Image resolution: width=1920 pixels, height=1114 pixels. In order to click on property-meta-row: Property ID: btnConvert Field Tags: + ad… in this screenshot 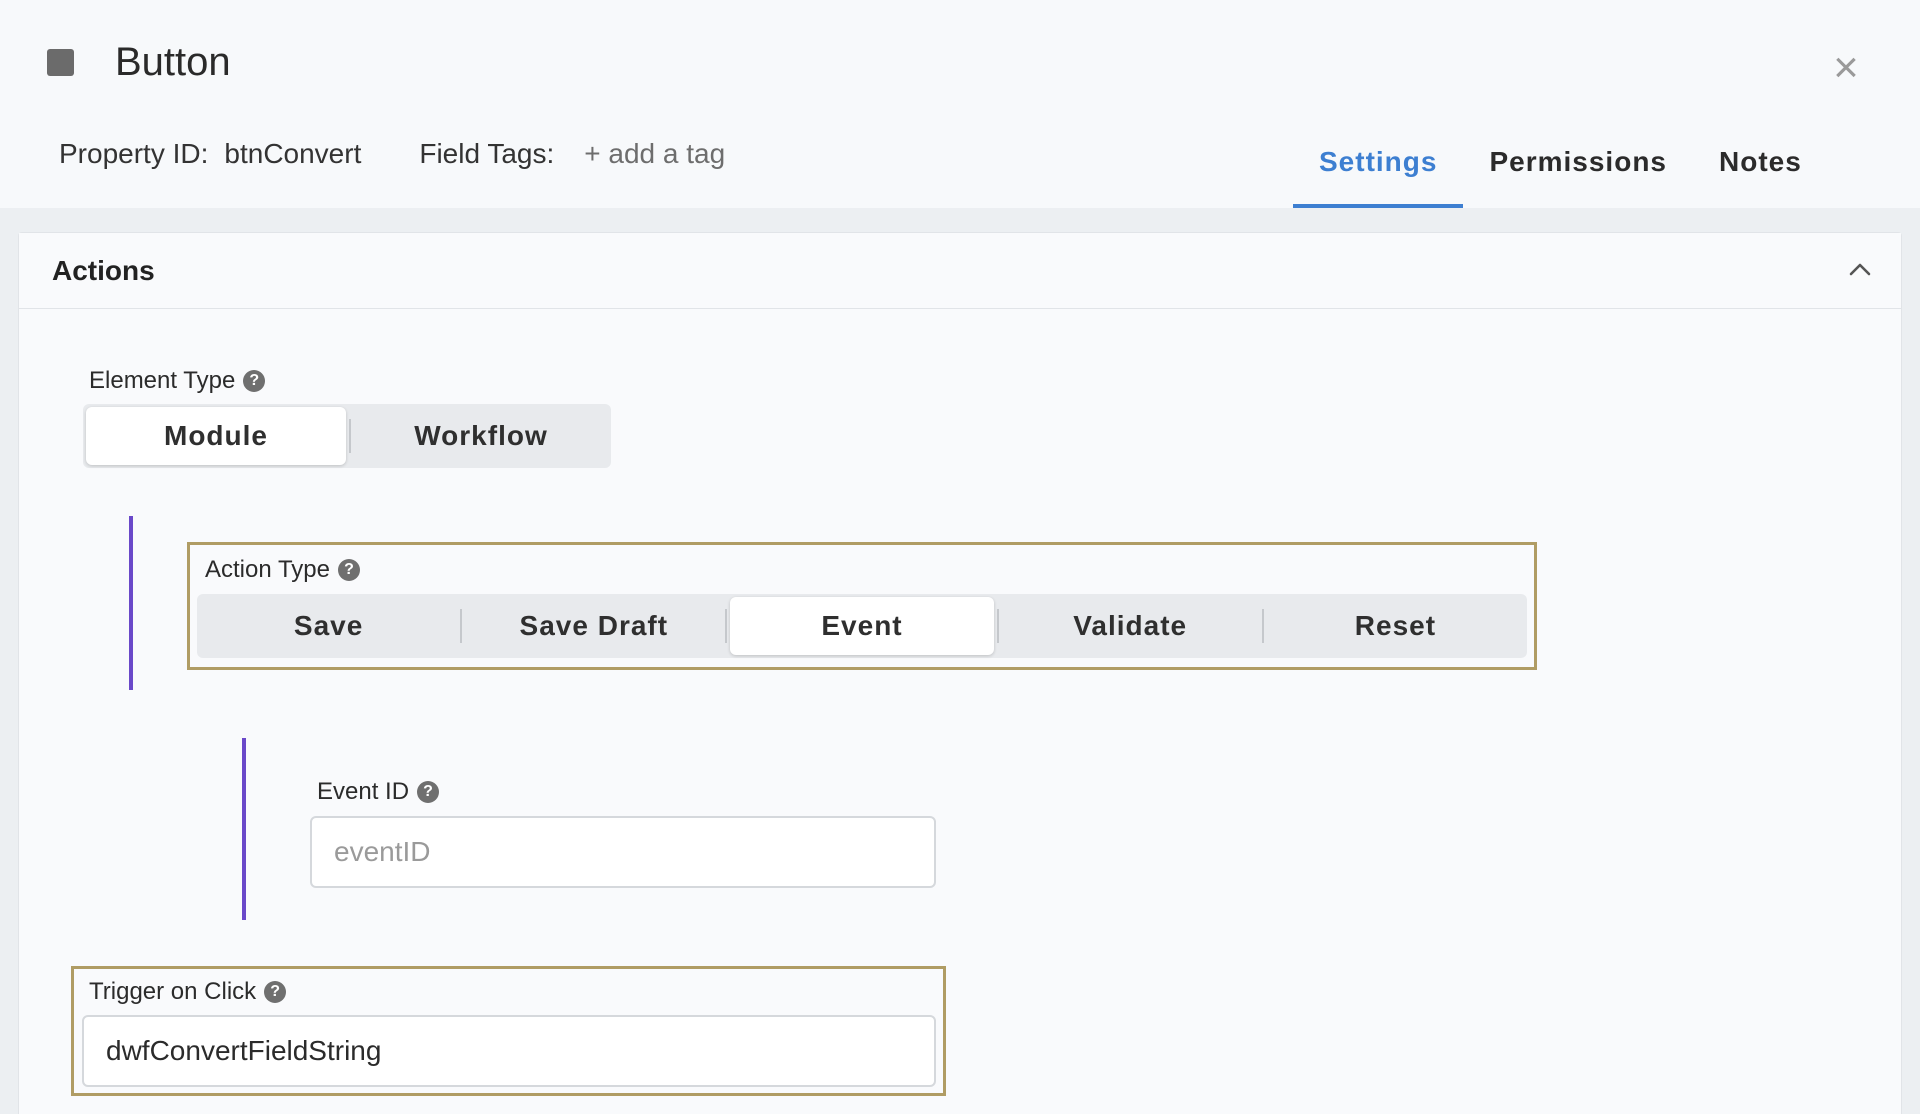, I will do `click(392, 154)`.